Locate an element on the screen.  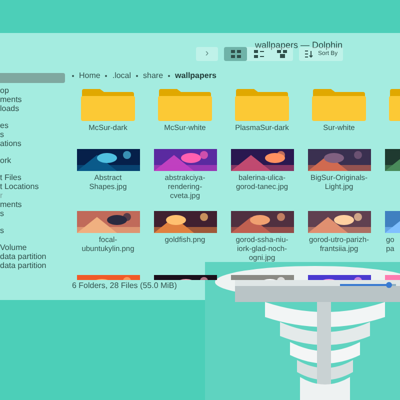
breadcrumb-item: .local is located at coordinates (122, 76).